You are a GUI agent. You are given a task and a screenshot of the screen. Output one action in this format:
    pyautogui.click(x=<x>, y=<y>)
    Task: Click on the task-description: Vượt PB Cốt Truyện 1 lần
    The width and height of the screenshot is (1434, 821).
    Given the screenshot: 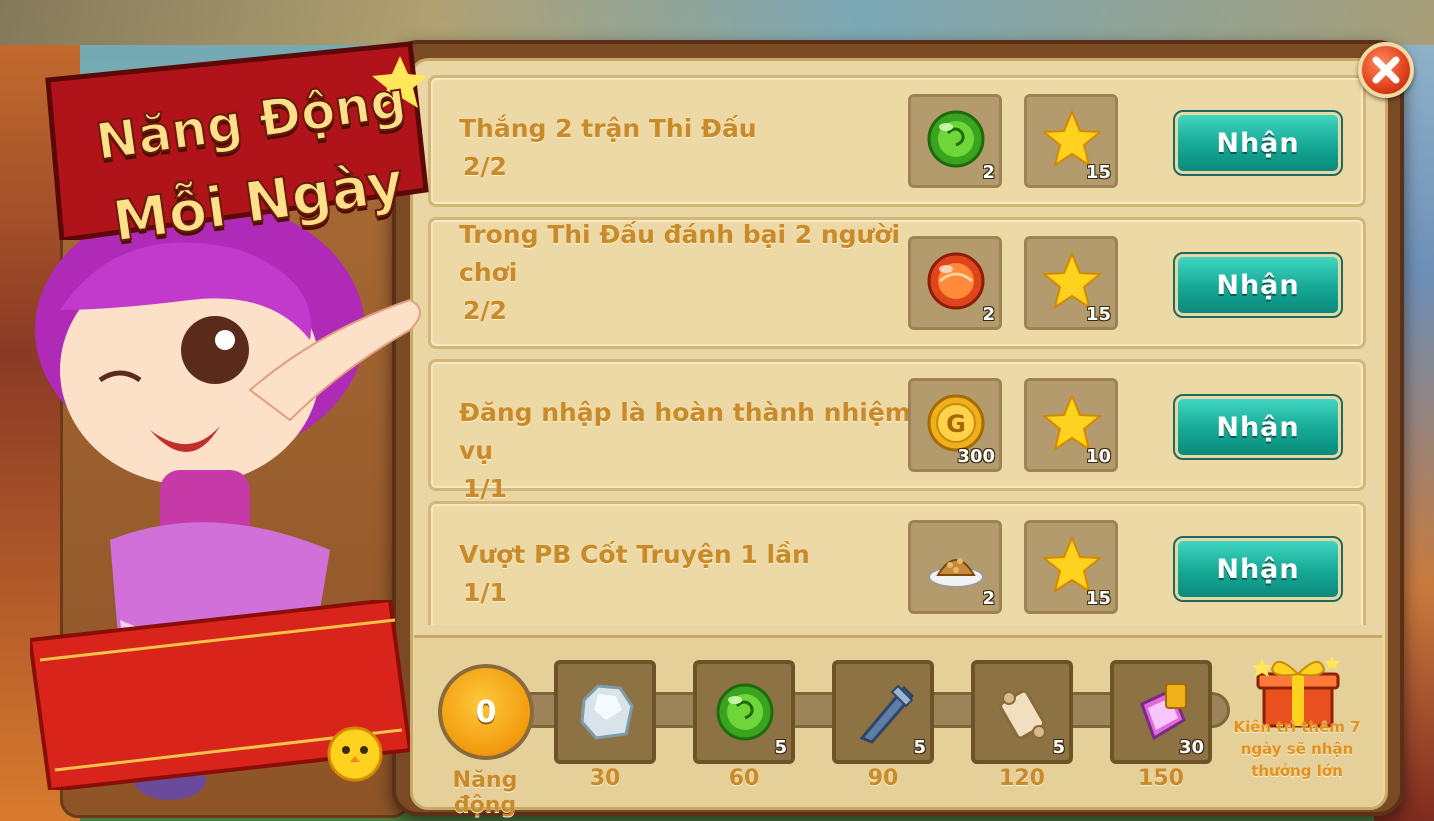 What is the action you would take?
    pyautogui.click(x=634, y=554)
    